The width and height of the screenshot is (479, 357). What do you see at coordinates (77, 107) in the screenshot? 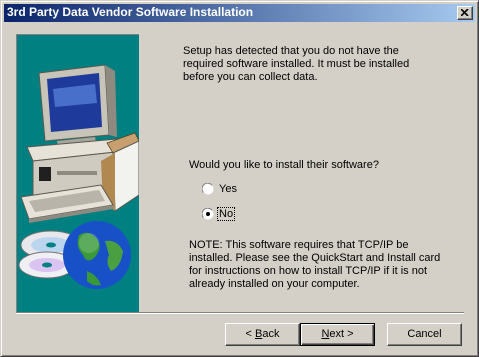
I see `monitor-icon` at bounding box center [77, 107].